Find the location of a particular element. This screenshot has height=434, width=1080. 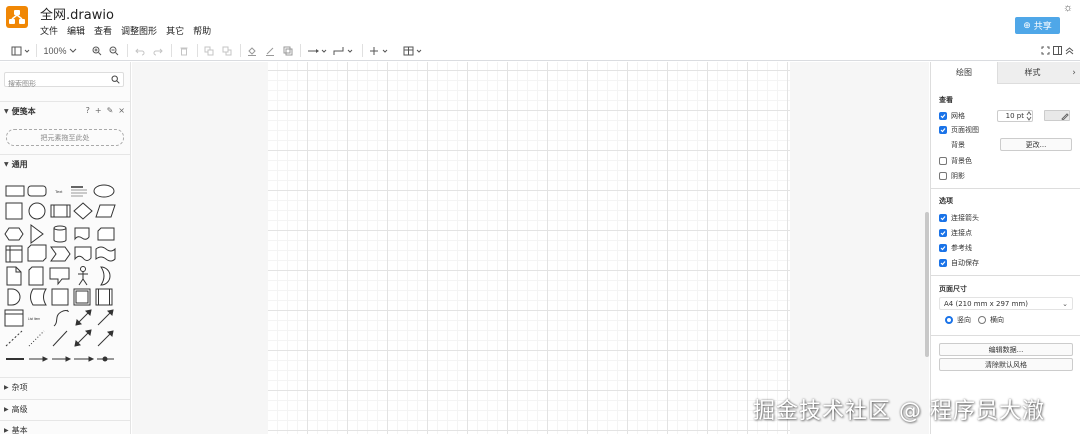

diamond-shape is located at coordinates (83, 211).